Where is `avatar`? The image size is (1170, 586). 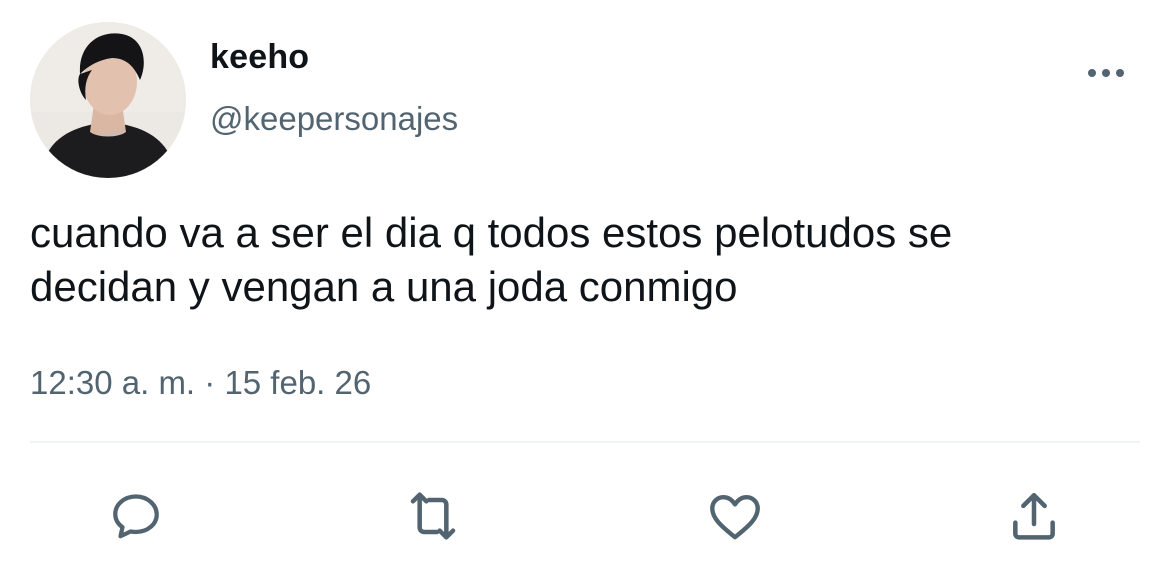
avatar is located at coordinates (108, 100).